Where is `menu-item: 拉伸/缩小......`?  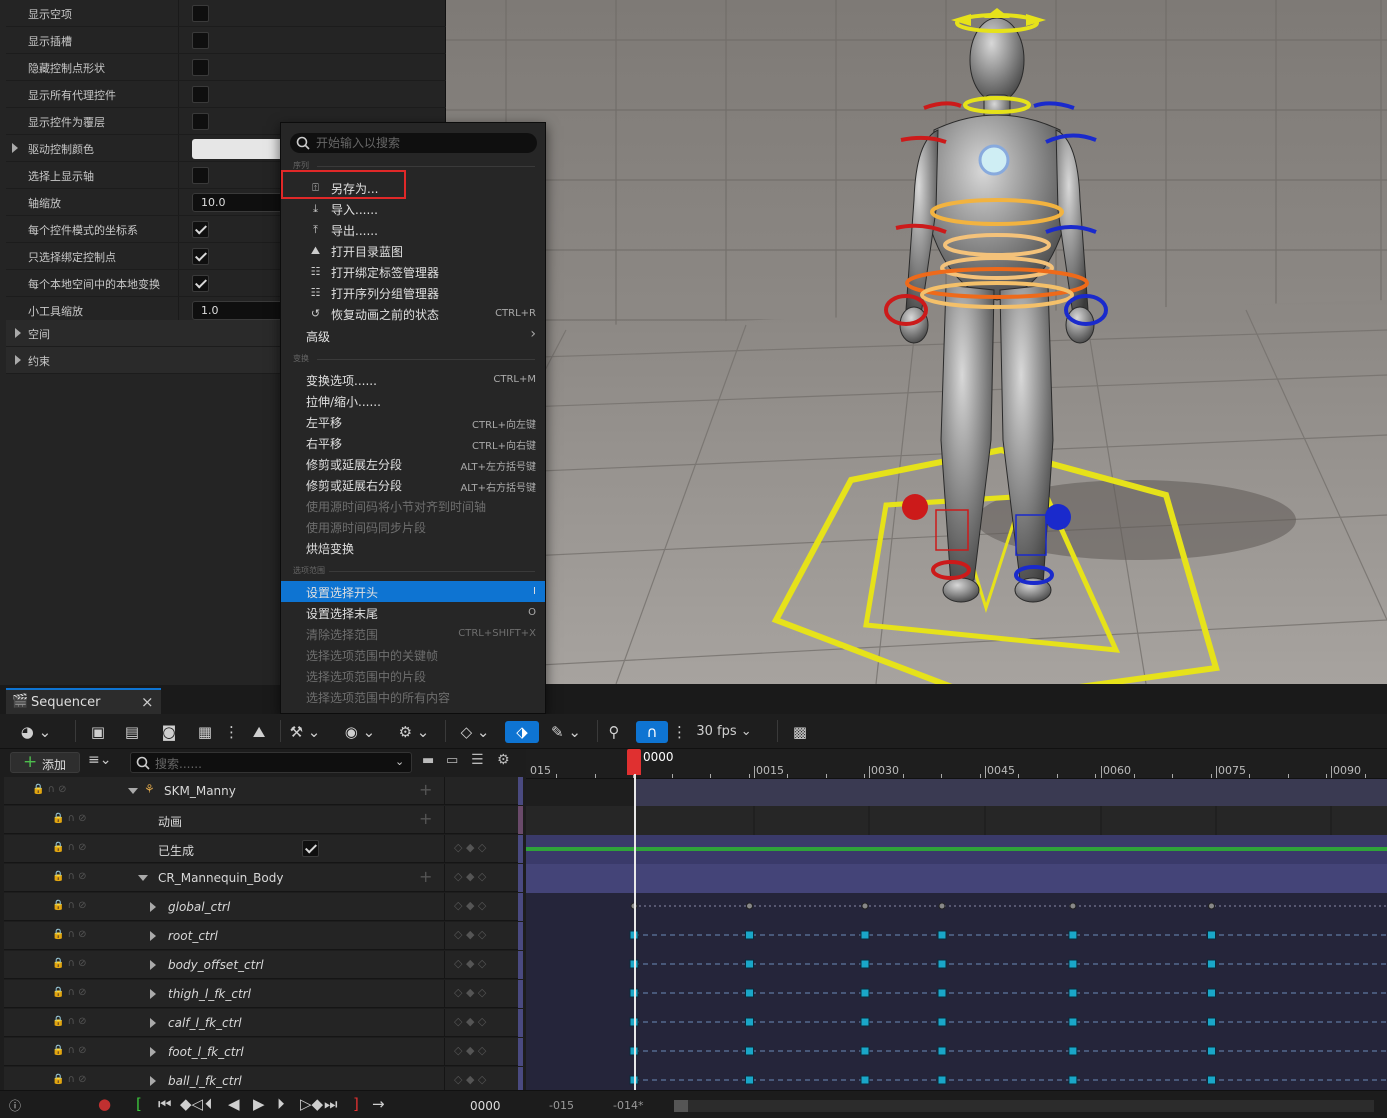
menu-item: 拉伸/缩小...... is located at coordinates (413, 400).